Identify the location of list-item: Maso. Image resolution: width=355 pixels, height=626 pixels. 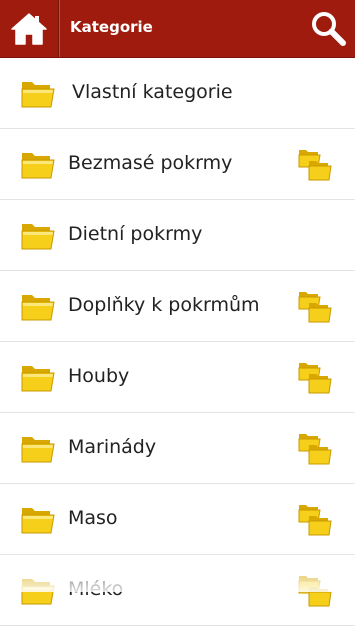
(177, 519).